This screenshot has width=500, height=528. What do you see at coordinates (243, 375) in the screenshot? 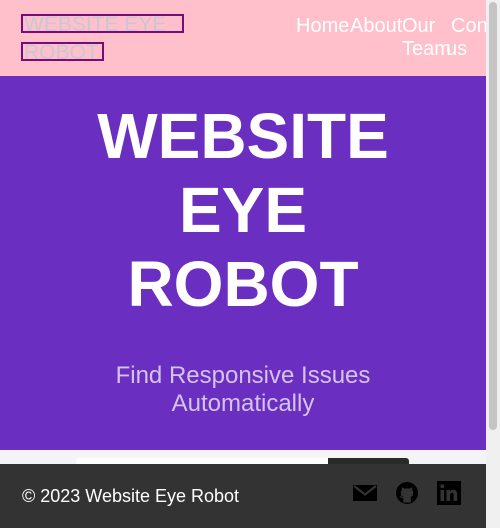
I see `hero-subtitle-line1: Find Responsive Issues` at bounding box center [243, 375].